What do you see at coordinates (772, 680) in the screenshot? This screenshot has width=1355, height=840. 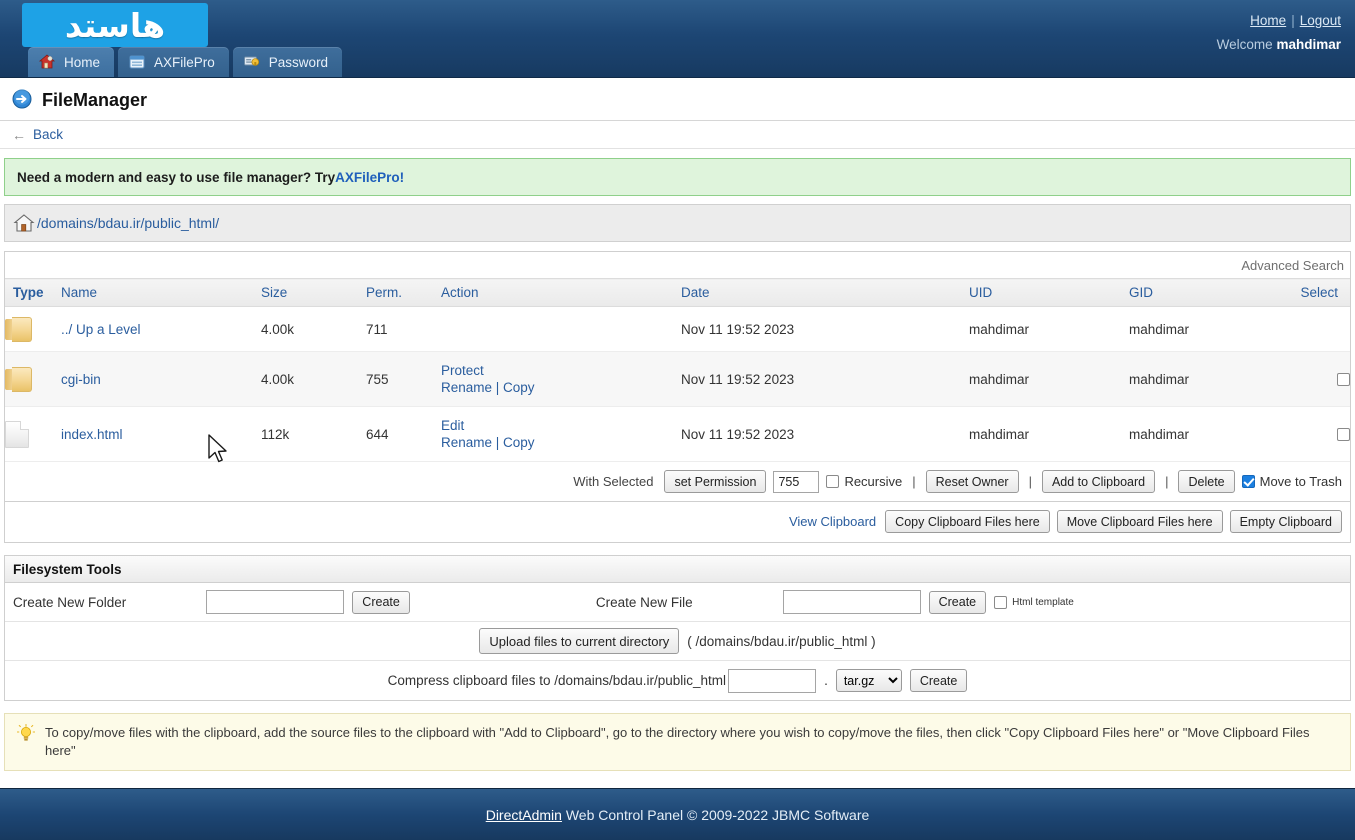 I see `compress-name-input` at bounding box center [772, 680].